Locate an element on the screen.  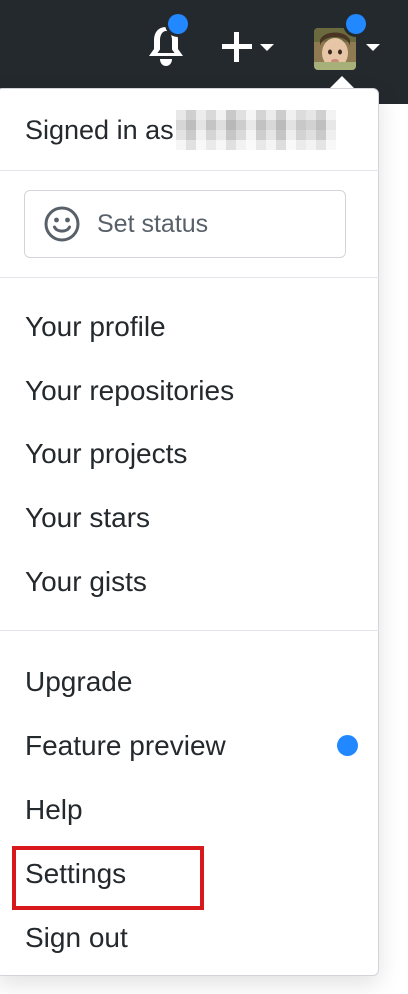
create-new-button is located at coordinates (251, 47).